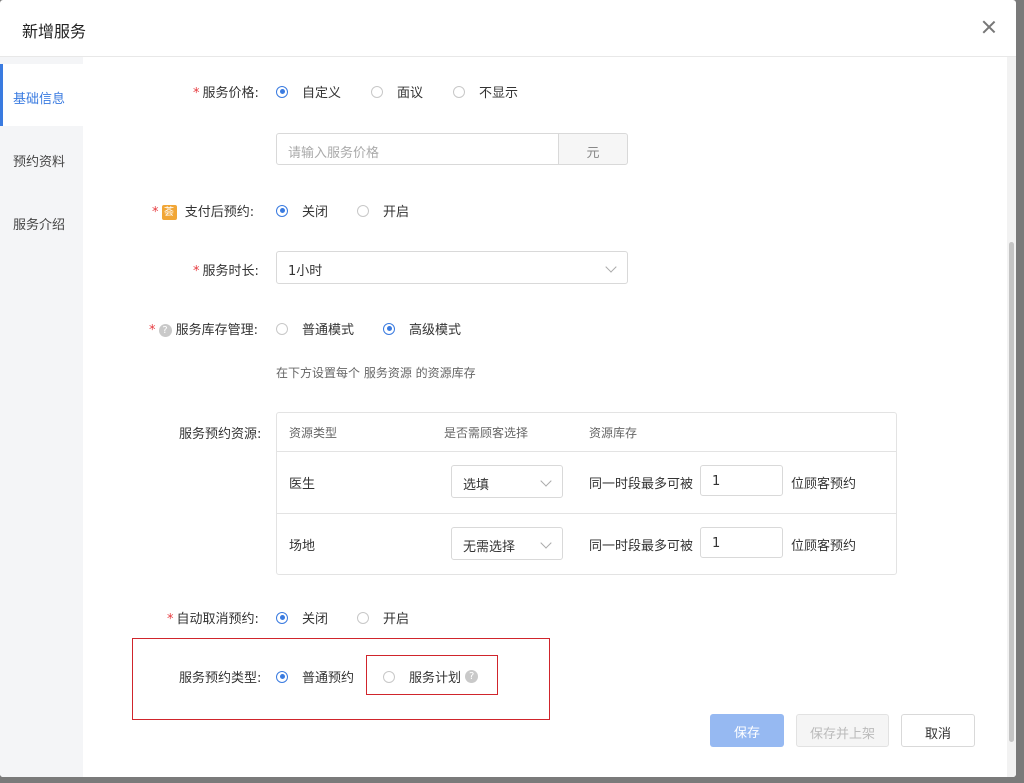 The height and width of the screenshot is (783, 1024). I want to click on required-mark: *, so click(196, 93).